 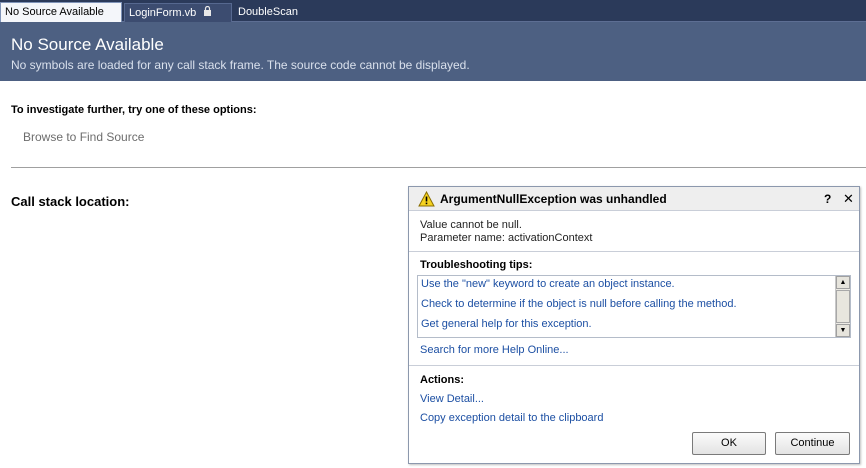 I want to click on troubleshooting-tips-heading: Troubleshooting tips:, so click(x=476, y=265).